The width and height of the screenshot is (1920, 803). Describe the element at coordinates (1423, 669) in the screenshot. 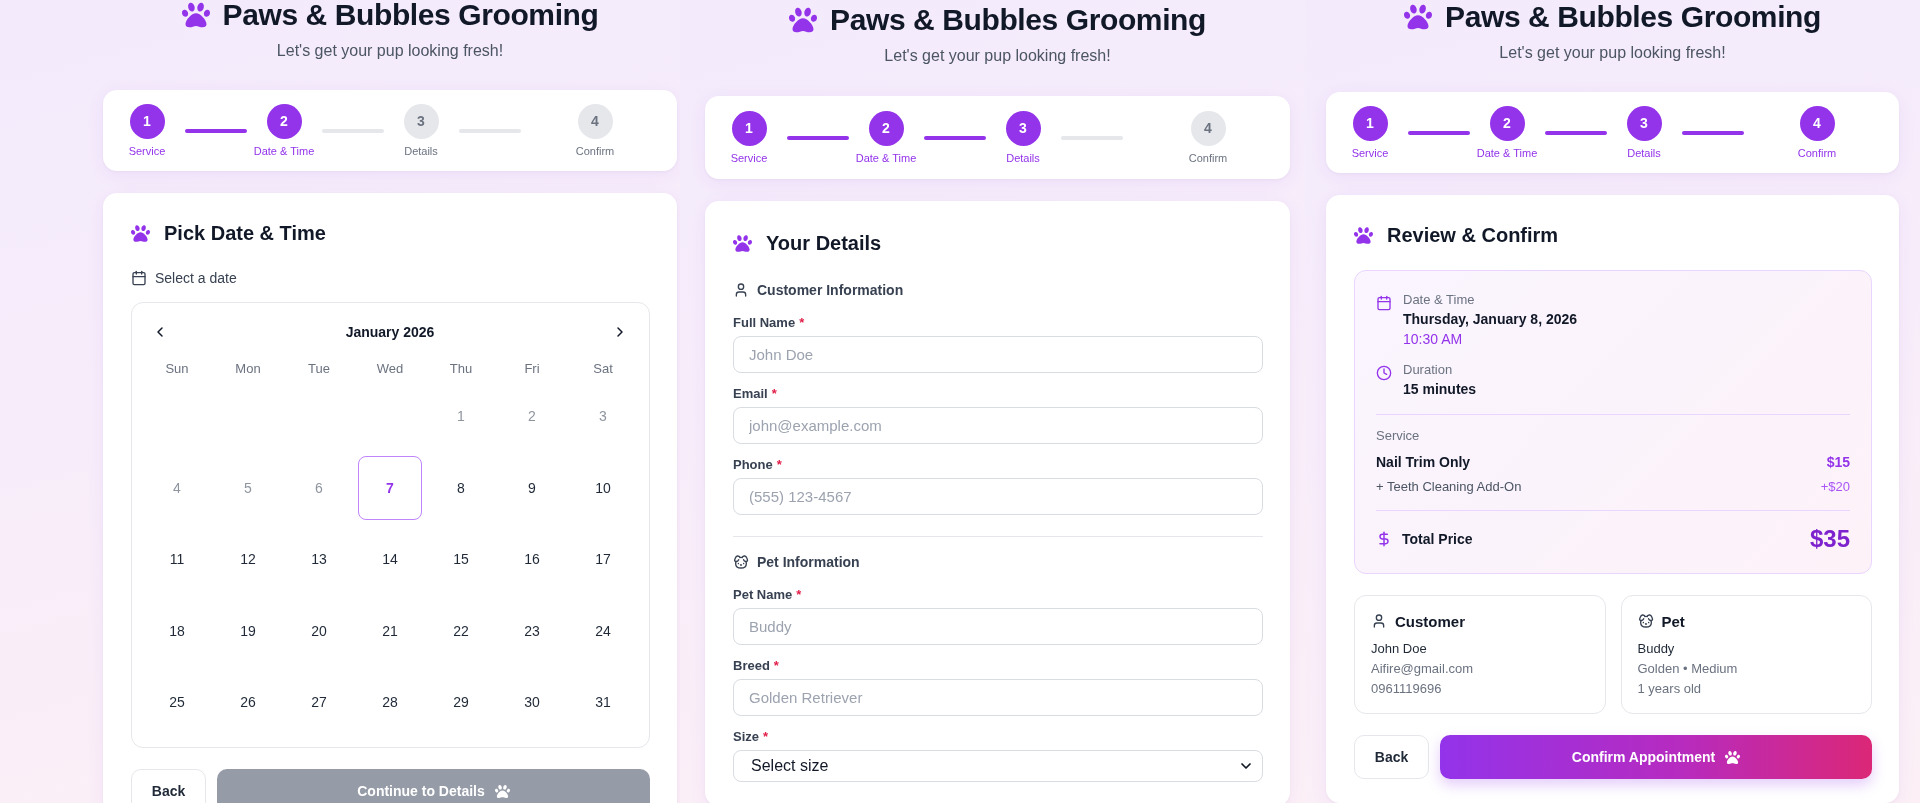

I see `info-line: Aifire@gmail.com` at that location.